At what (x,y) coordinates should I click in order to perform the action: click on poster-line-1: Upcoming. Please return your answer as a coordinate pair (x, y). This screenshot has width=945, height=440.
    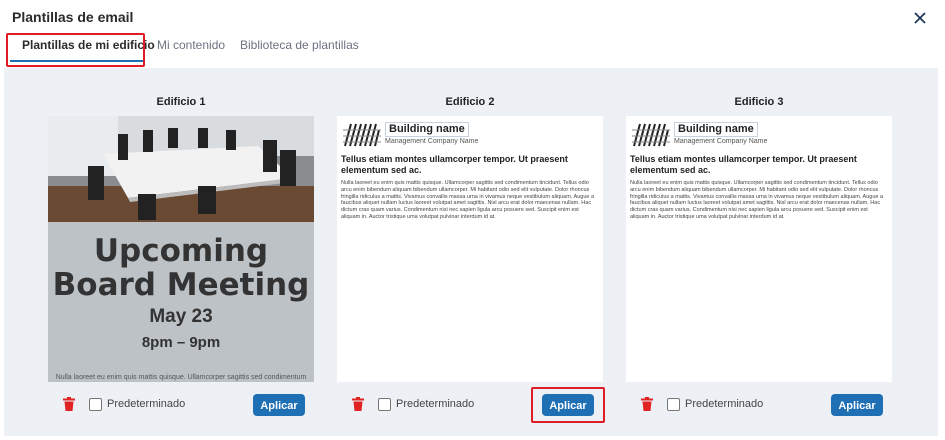
    Looking at the image, I should click on (181, 251).